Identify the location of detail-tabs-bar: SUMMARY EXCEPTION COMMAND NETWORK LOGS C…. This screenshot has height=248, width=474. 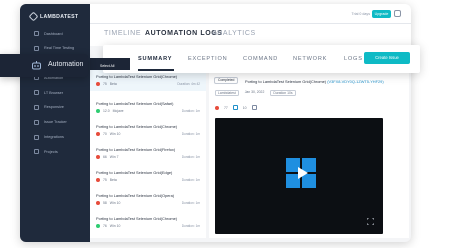
(261, 59).